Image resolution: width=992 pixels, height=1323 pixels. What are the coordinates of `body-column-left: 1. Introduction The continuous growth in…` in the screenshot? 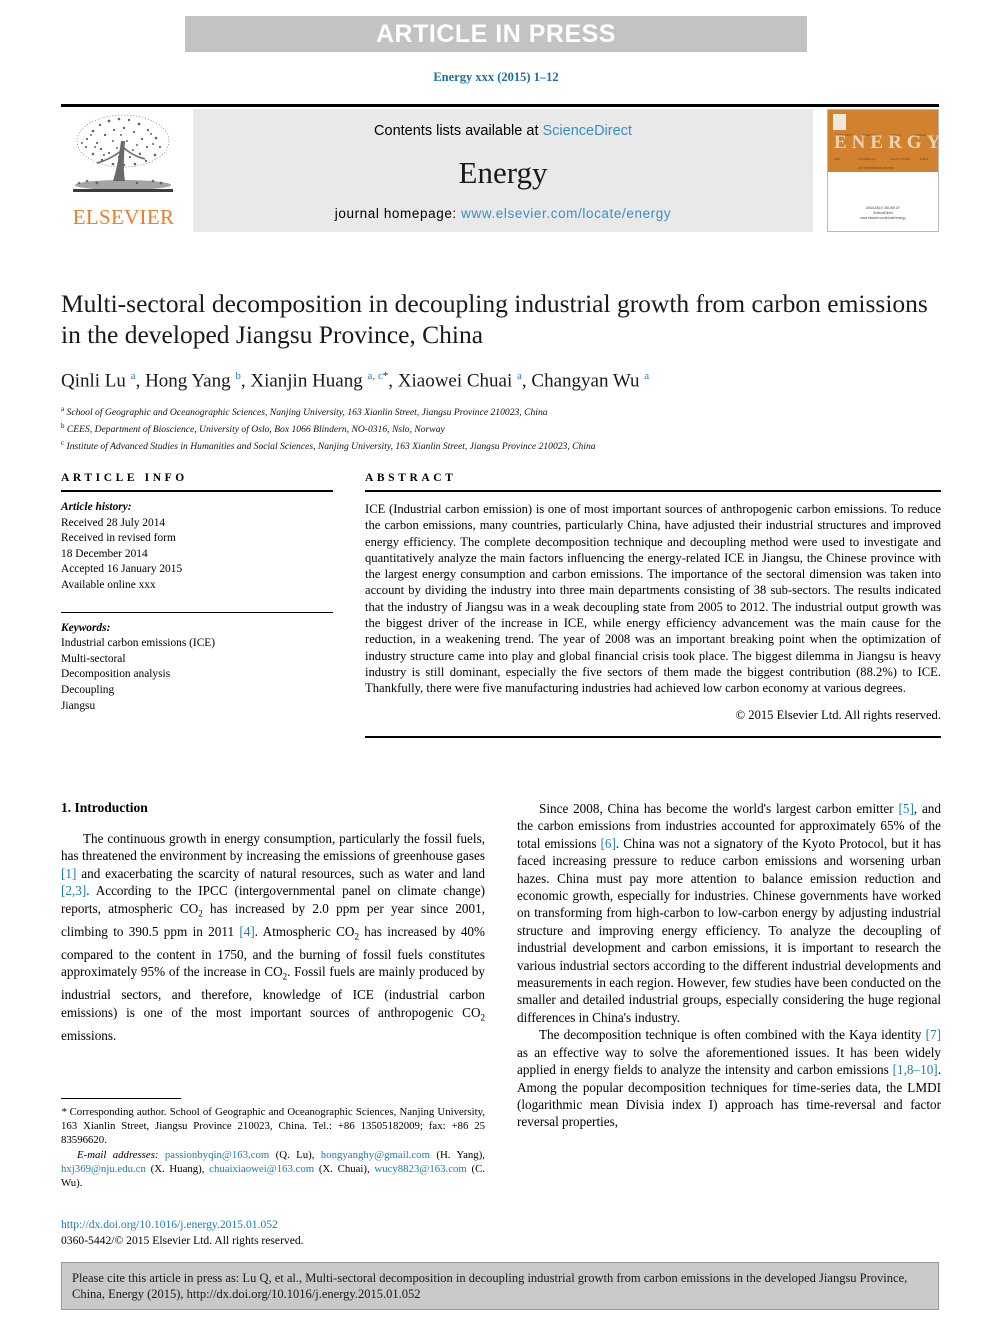 It's located at (273, 922).